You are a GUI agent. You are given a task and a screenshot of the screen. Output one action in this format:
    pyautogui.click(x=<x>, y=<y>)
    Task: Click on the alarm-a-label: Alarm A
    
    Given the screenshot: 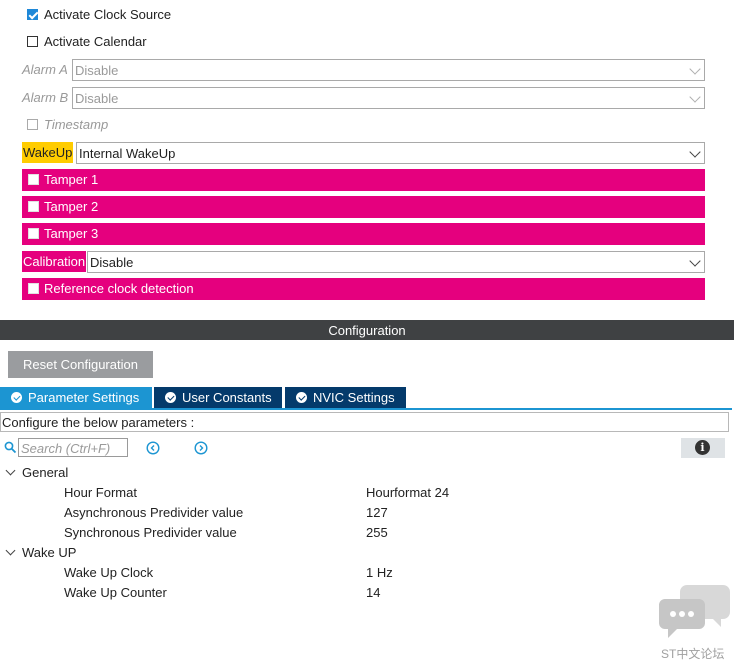 What is the action you would take?
    pyautogui.click(x=45, y=69)
    